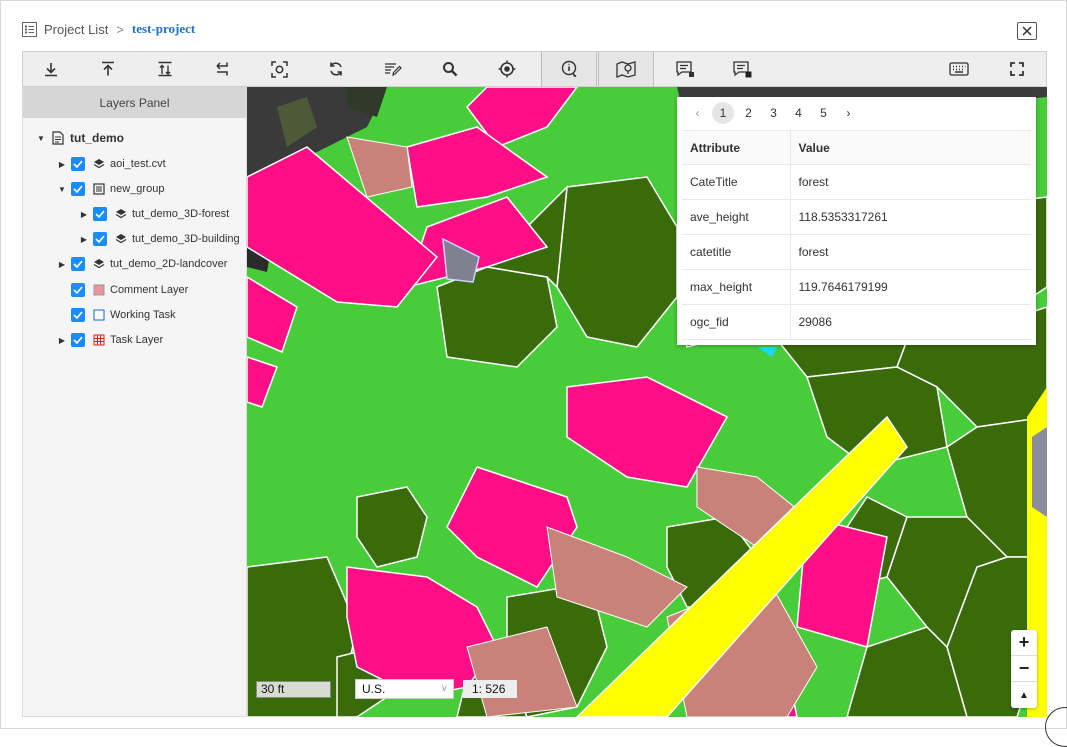  I want to click on download-button, so click(51, 69).